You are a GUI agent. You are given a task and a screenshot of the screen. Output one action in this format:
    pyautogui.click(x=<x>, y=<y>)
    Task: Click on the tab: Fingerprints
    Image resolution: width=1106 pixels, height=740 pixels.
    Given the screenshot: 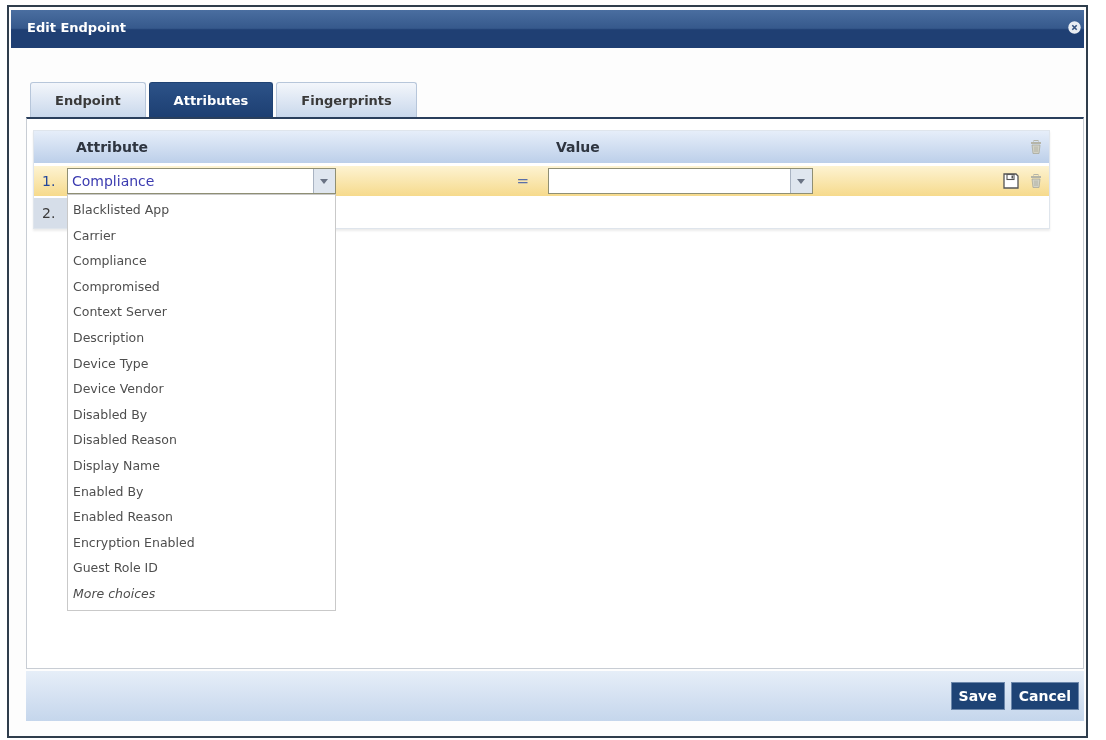 What is the action you would take?
    pyautogui.click(x=346, y=99)
    